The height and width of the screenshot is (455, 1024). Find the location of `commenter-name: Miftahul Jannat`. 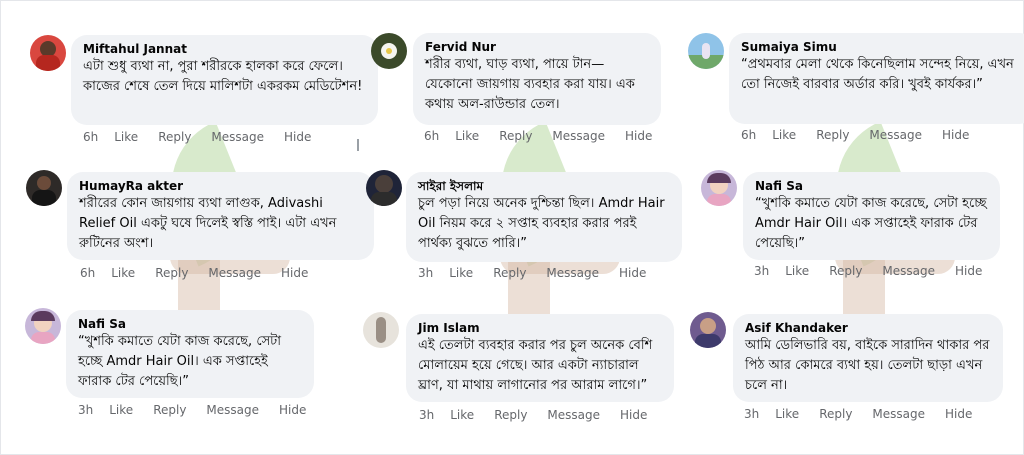

commenter-name: Miftahul Jannat is located at coordinates (224, 49).